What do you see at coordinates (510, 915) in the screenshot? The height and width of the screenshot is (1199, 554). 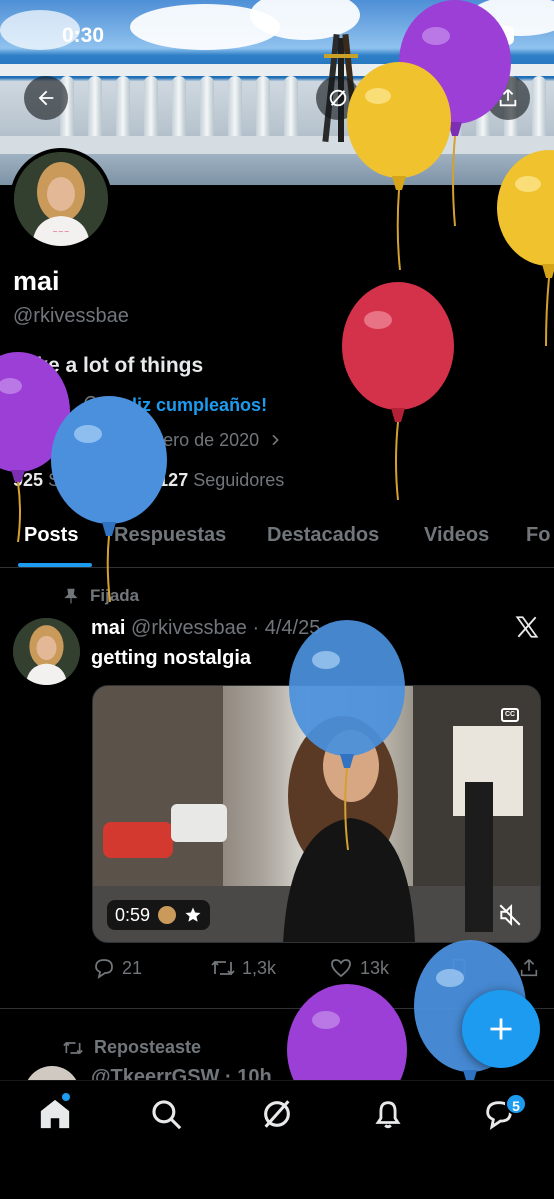 I see `mute-icon` at bounding box center [510, 915].